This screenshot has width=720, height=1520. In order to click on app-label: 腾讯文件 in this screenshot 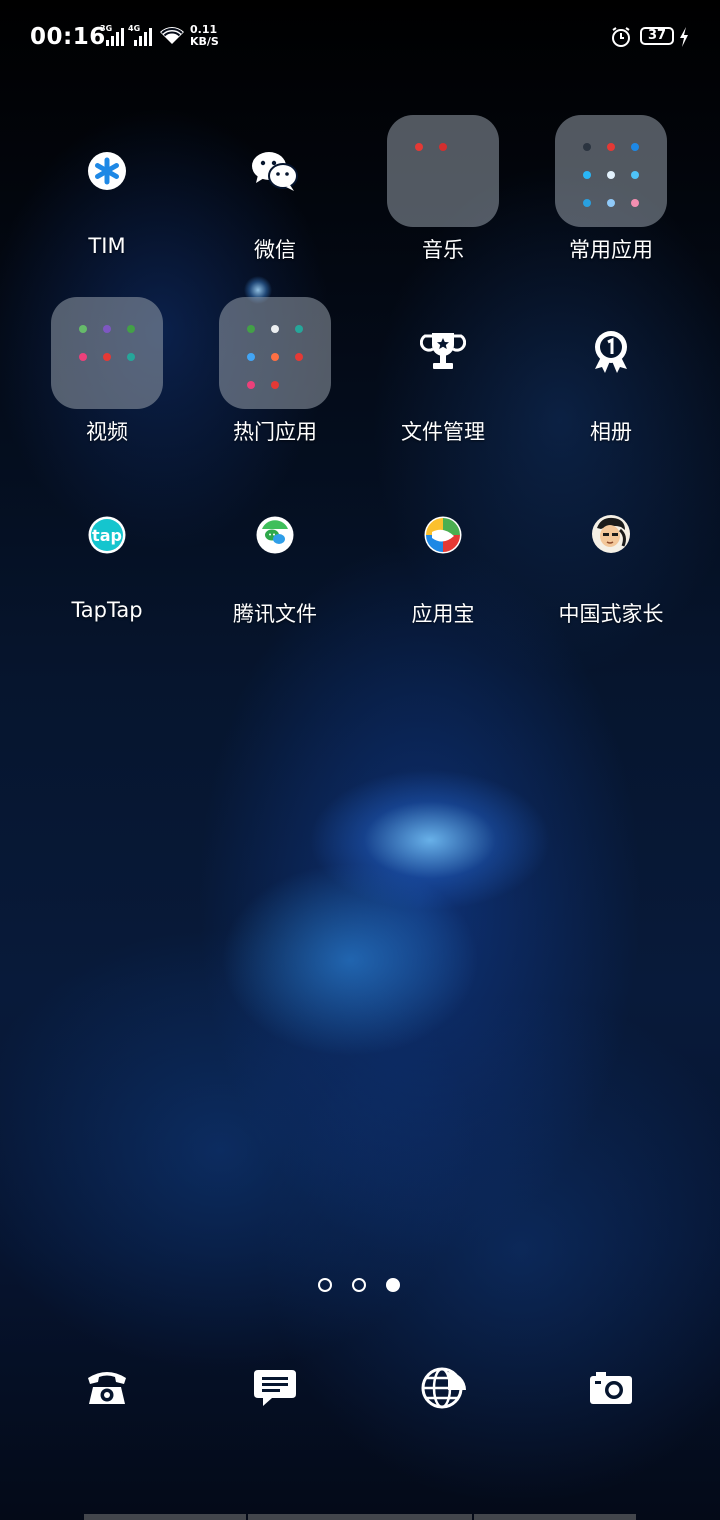, I will do `click(275, 614)`.